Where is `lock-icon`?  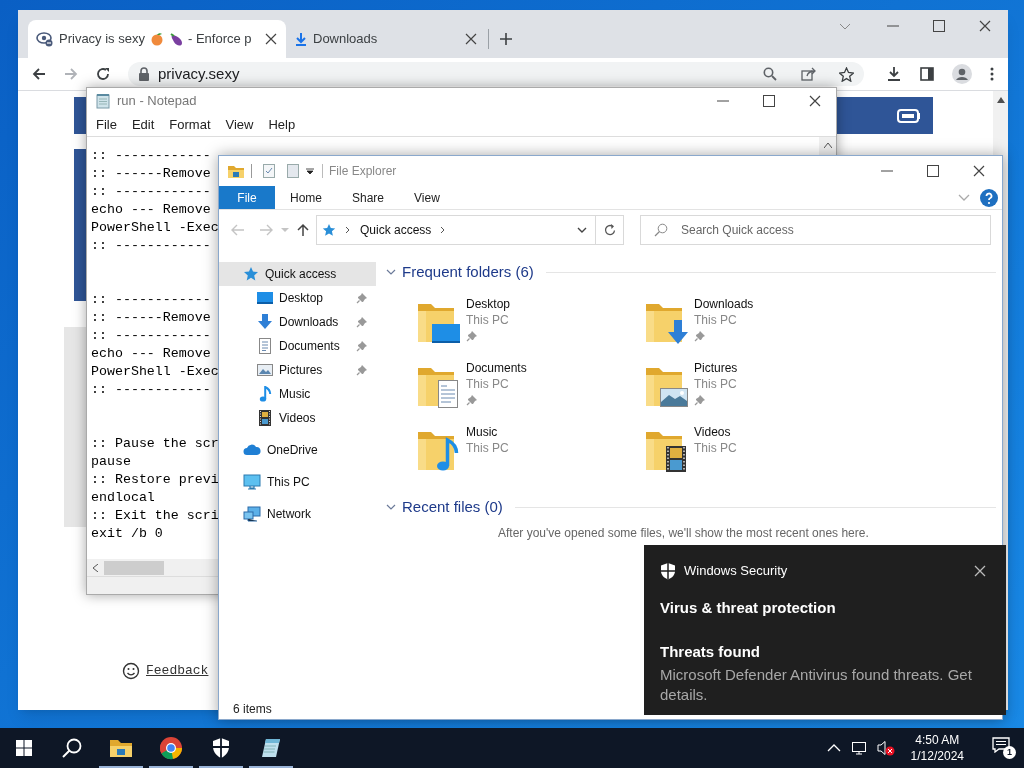 lock-icon is located at coordinates (144, 74).